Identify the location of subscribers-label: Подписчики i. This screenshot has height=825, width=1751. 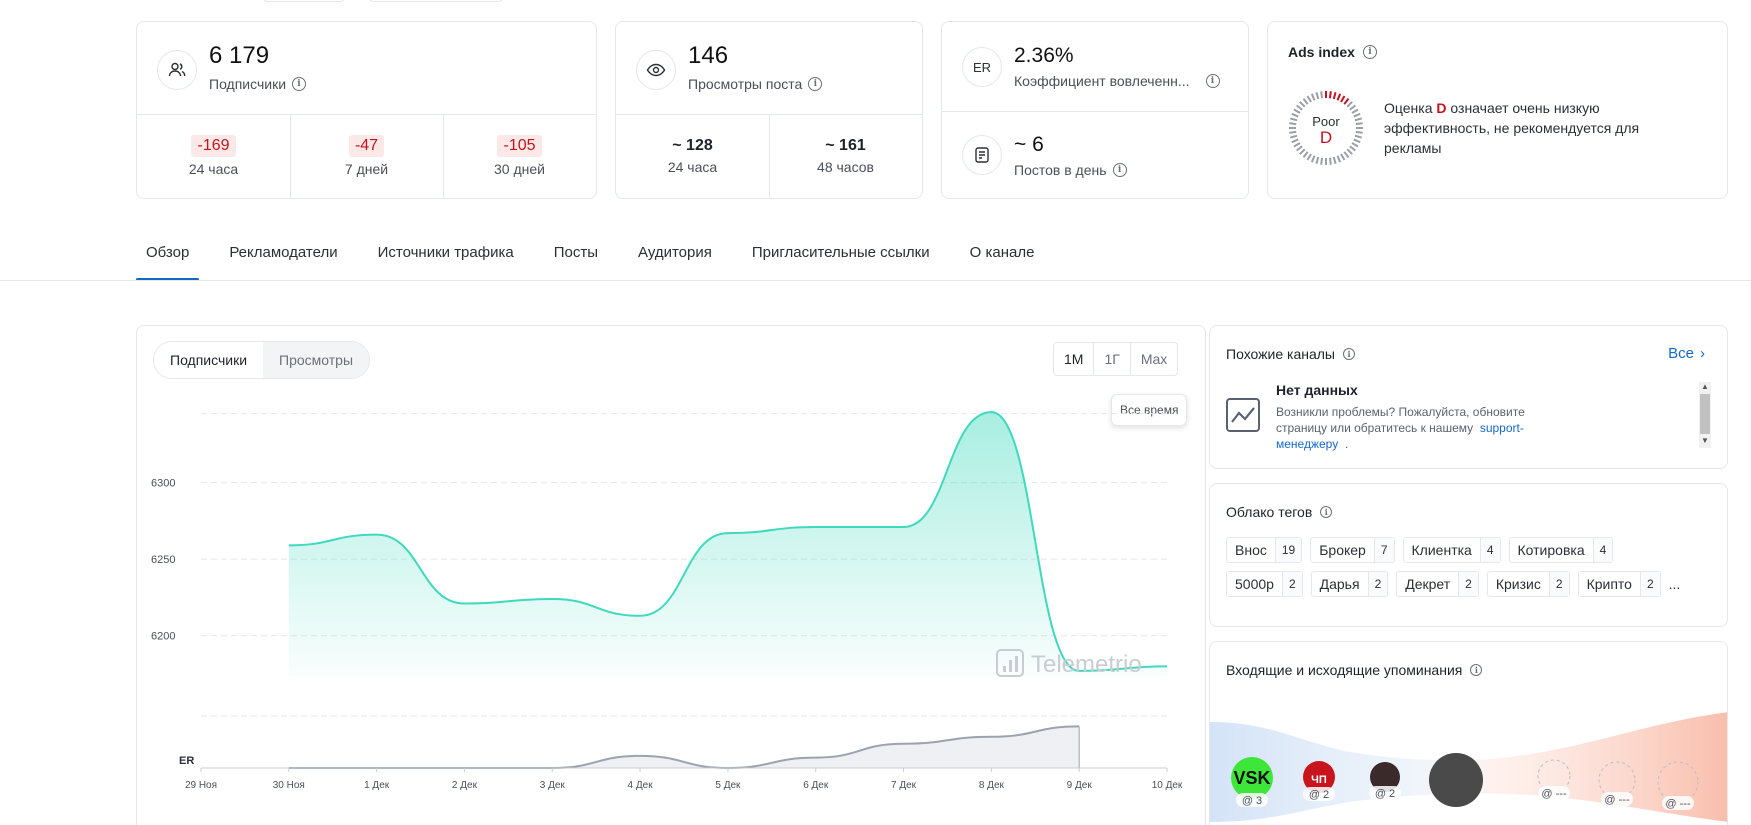
(258, 84).